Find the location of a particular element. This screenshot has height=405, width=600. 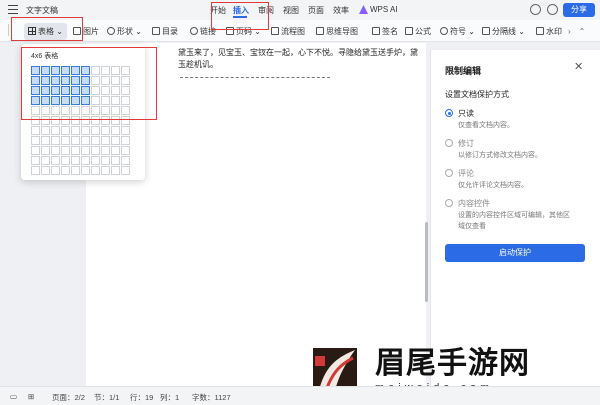

formula-button: 公式 is located at coordinates (418, 31).